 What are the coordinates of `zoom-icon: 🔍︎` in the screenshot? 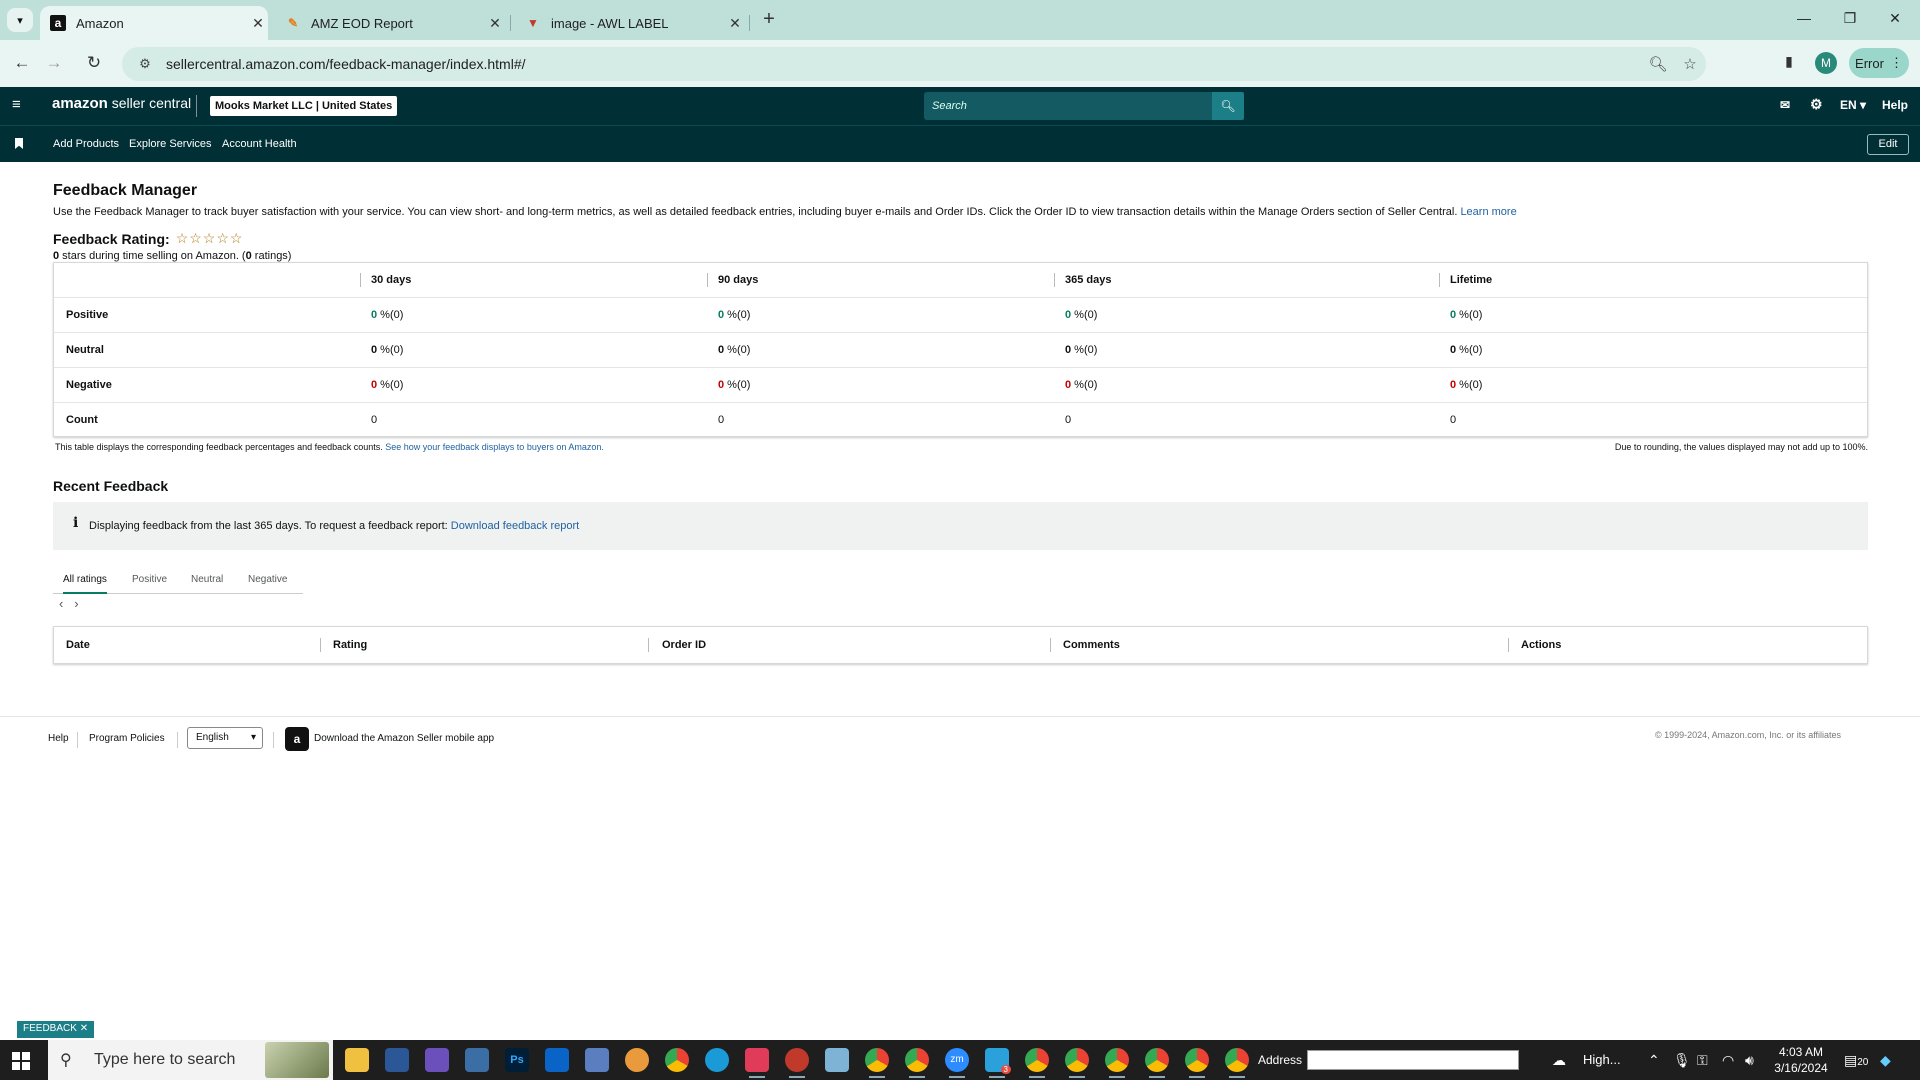 It's located at (1658, 64).